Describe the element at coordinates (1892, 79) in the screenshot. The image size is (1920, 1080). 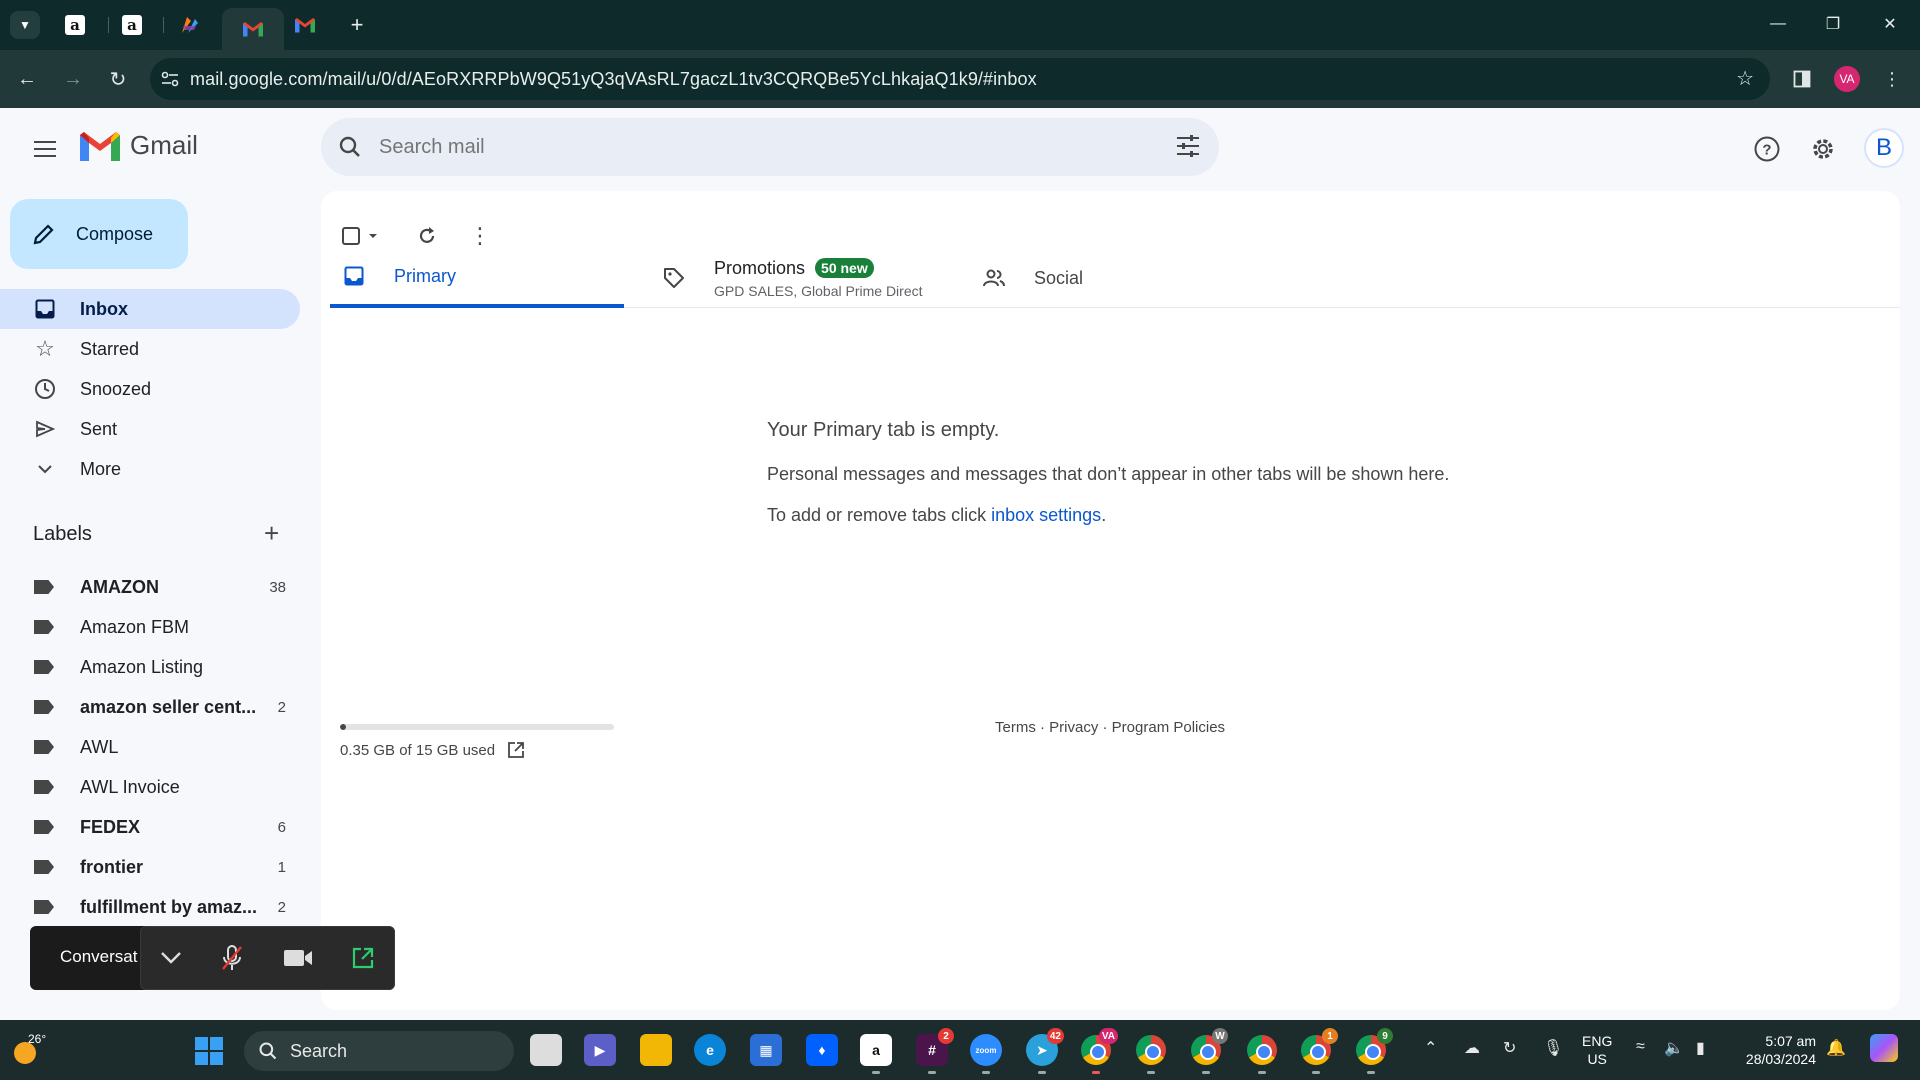
I see `browser-menu-icon: ⋮` at that location.